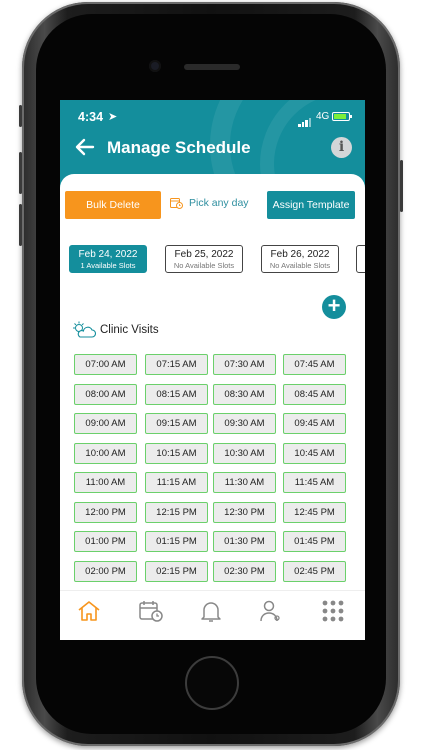  Describe the element at coordinates (105, 482) in the screenshot. I see `time-slot: 11:00 AM` at that location.